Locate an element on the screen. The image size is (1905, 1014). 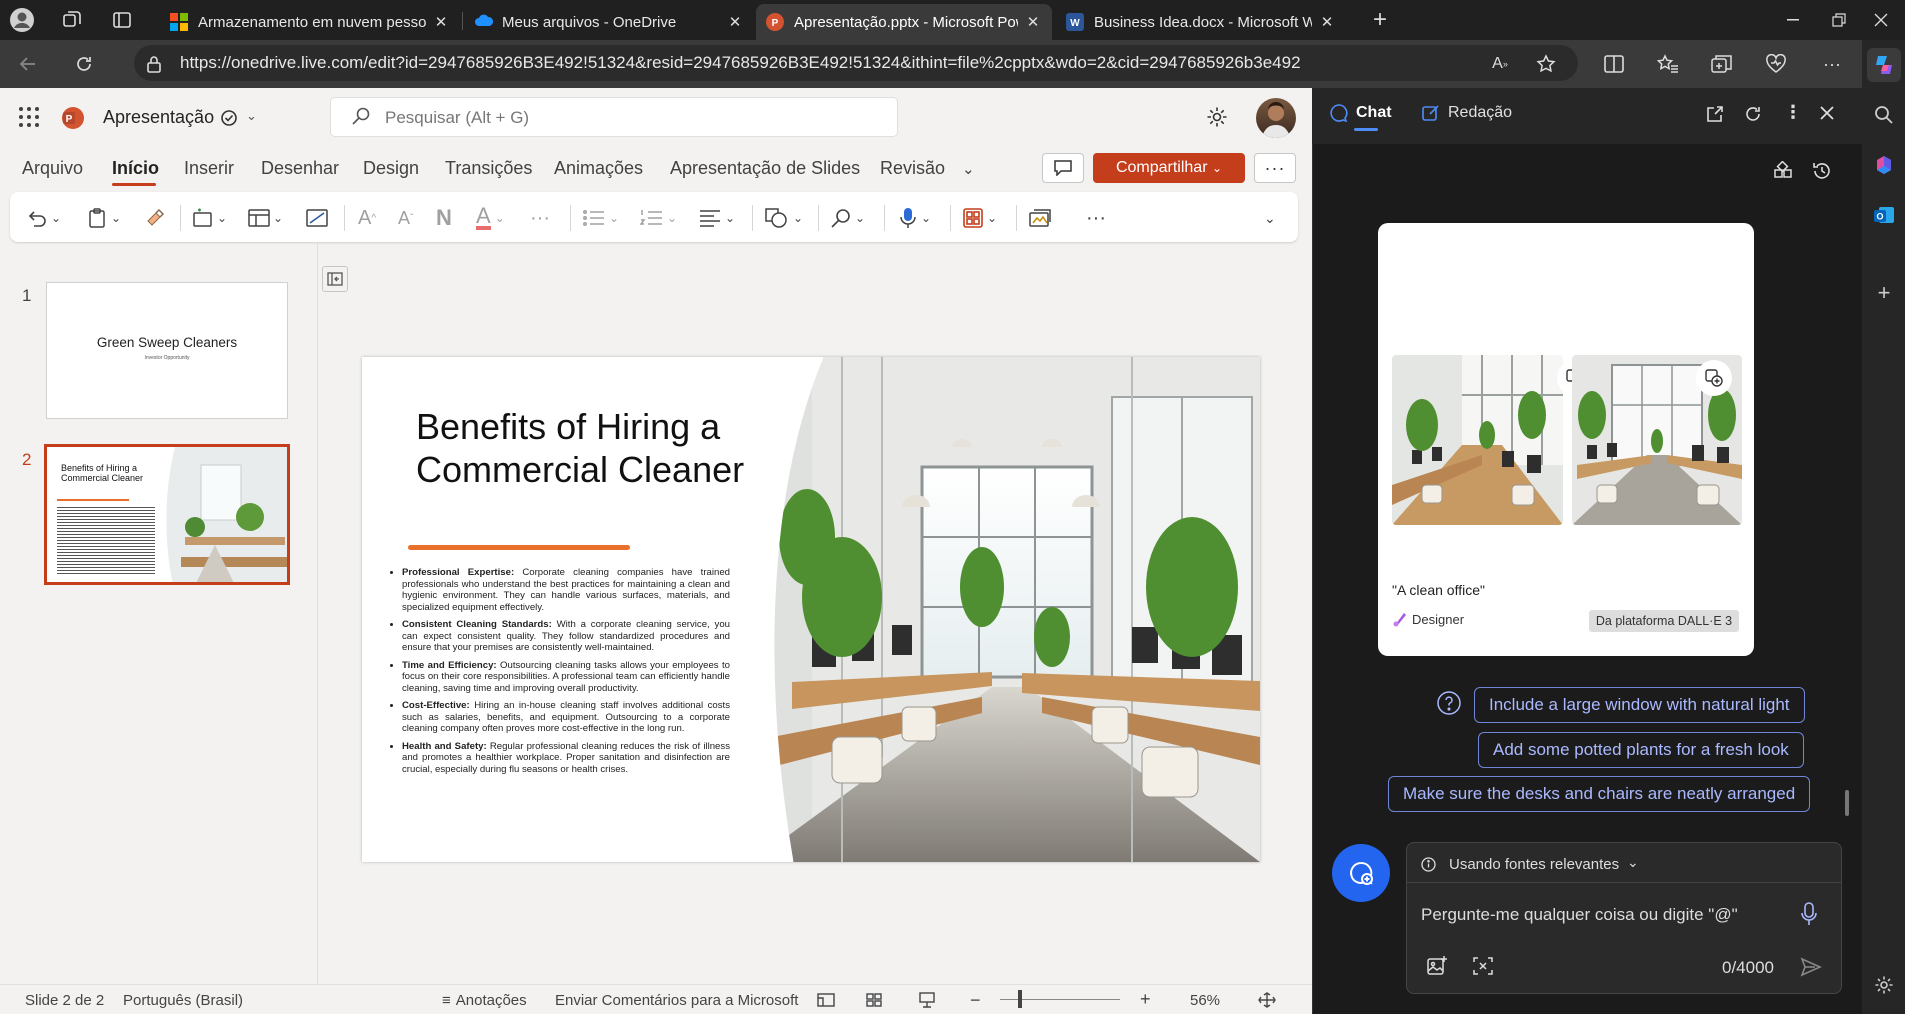
split-screen-icon is located at coordinates (1614, 64).